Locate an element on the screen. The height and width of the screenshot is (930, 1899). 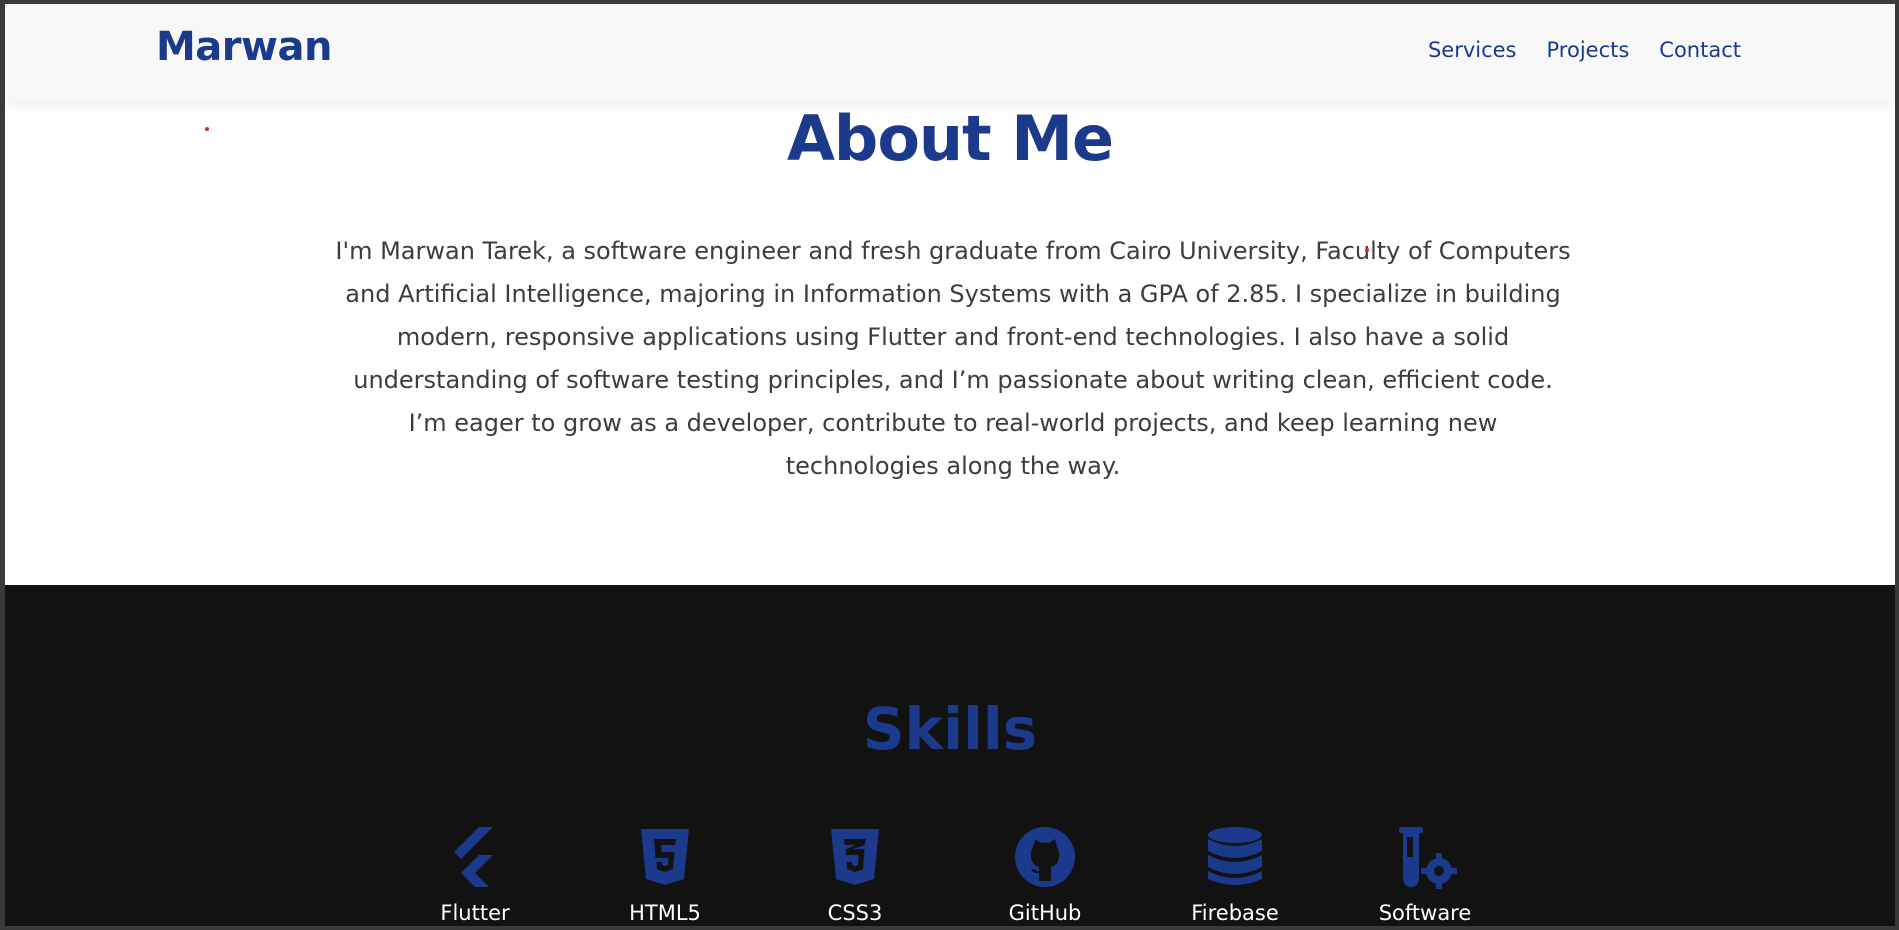
nav-link-projects: Projects is located at coordinates (1588, 50).